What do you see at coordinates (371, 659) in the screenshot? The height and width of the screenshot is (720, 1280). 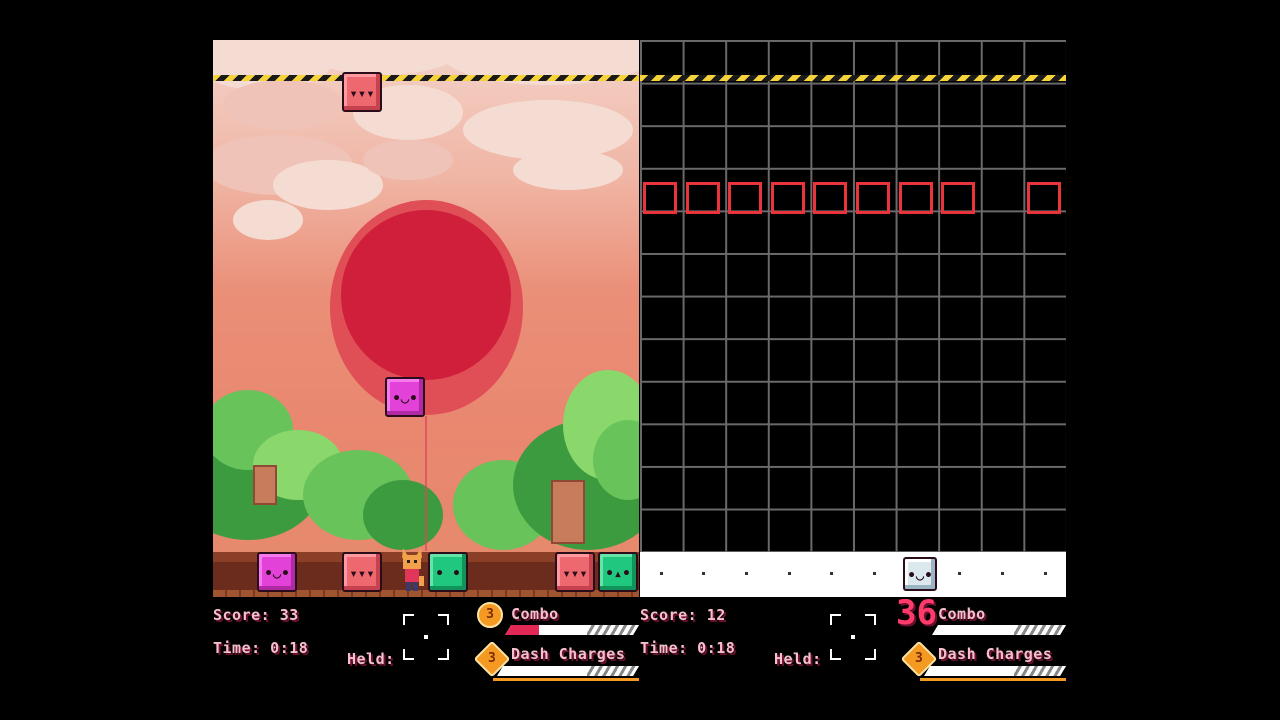 I see `p1-held-label: Held:` at bounding box center [371, 659].